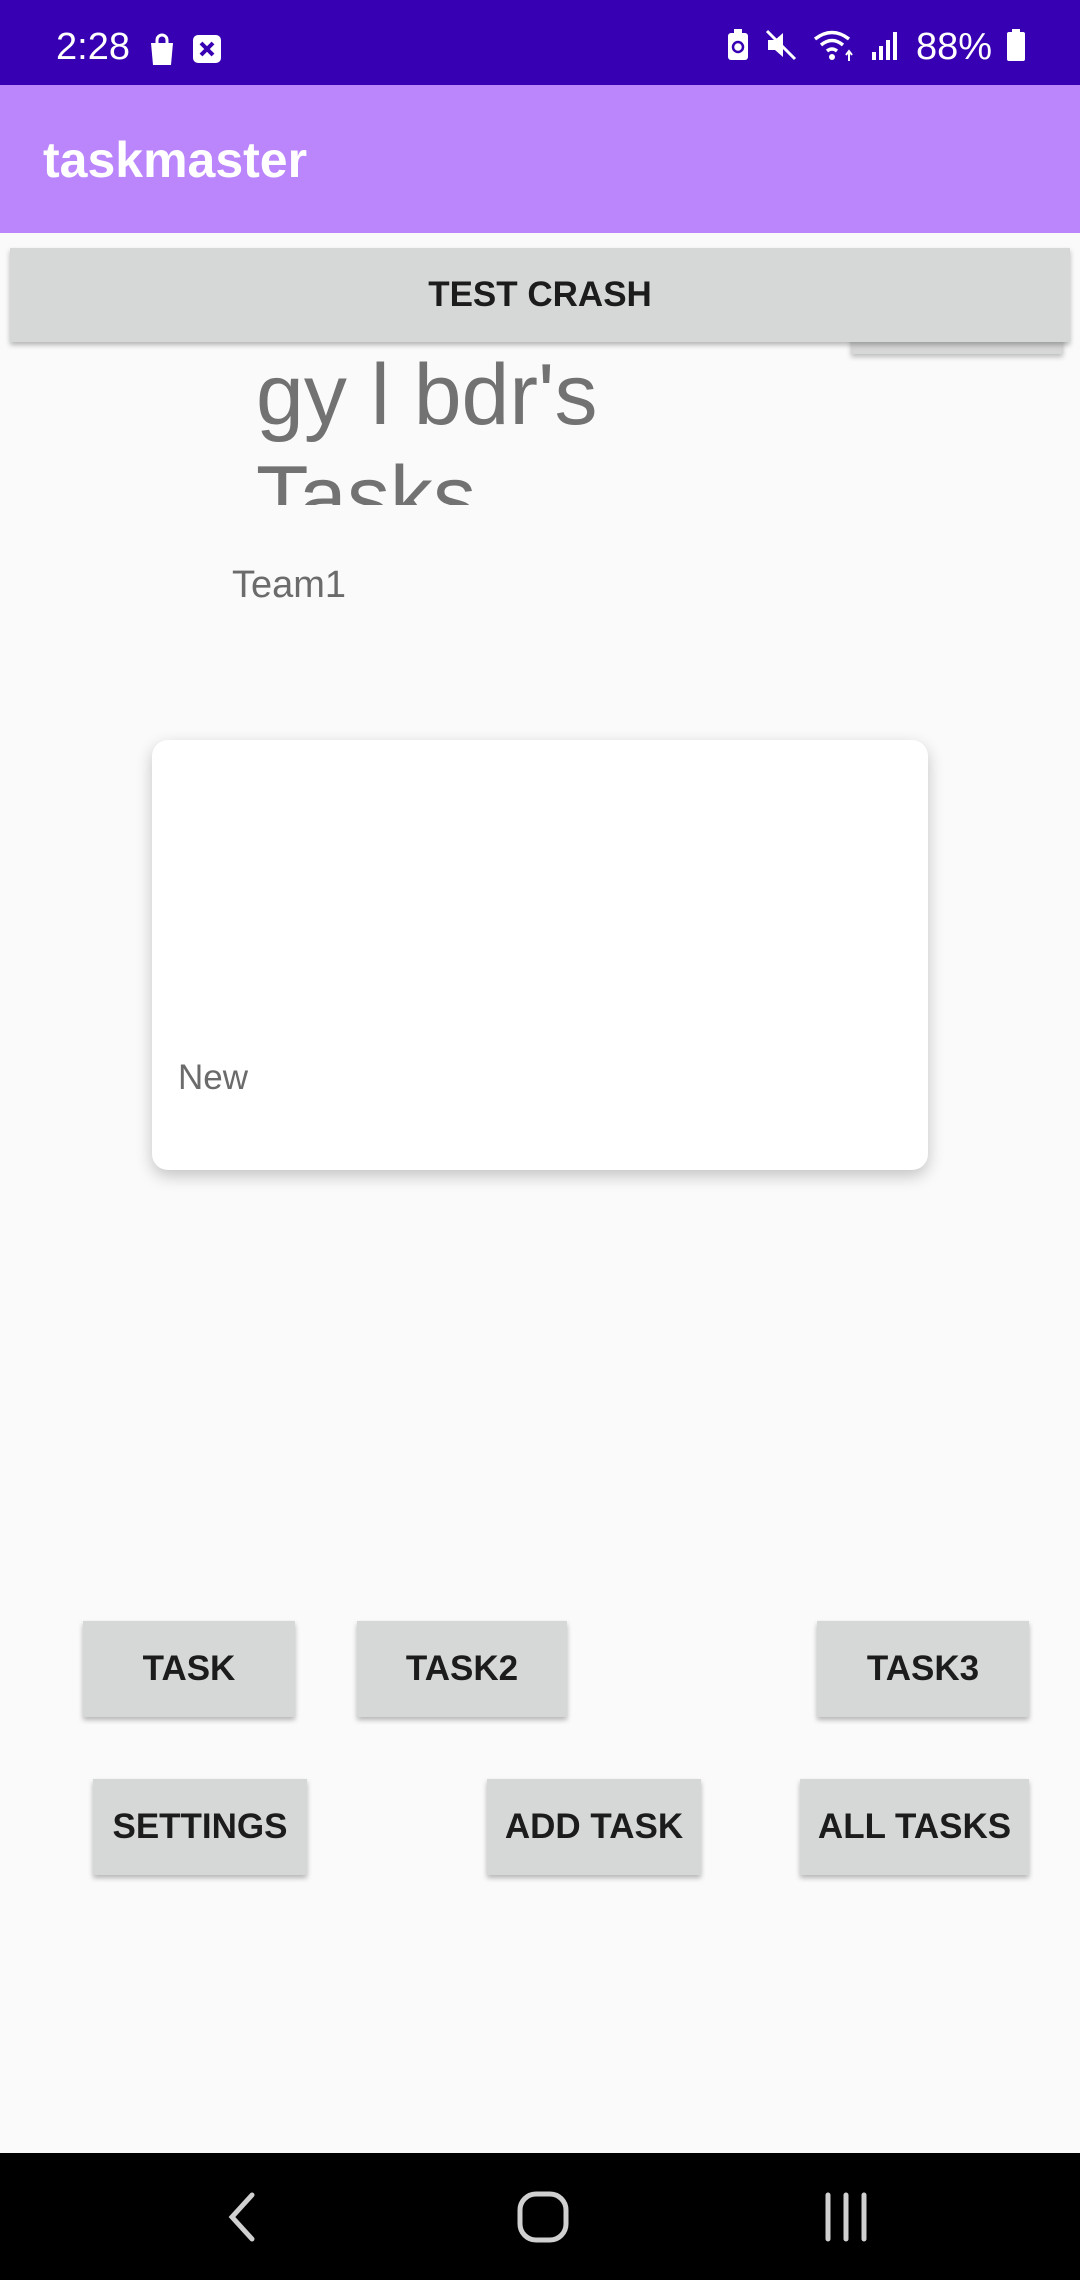 The width and height of the screenshot is (1080, 2280). I want to click on all-tasks-button: ALL TASKS, so click(914, 1827).